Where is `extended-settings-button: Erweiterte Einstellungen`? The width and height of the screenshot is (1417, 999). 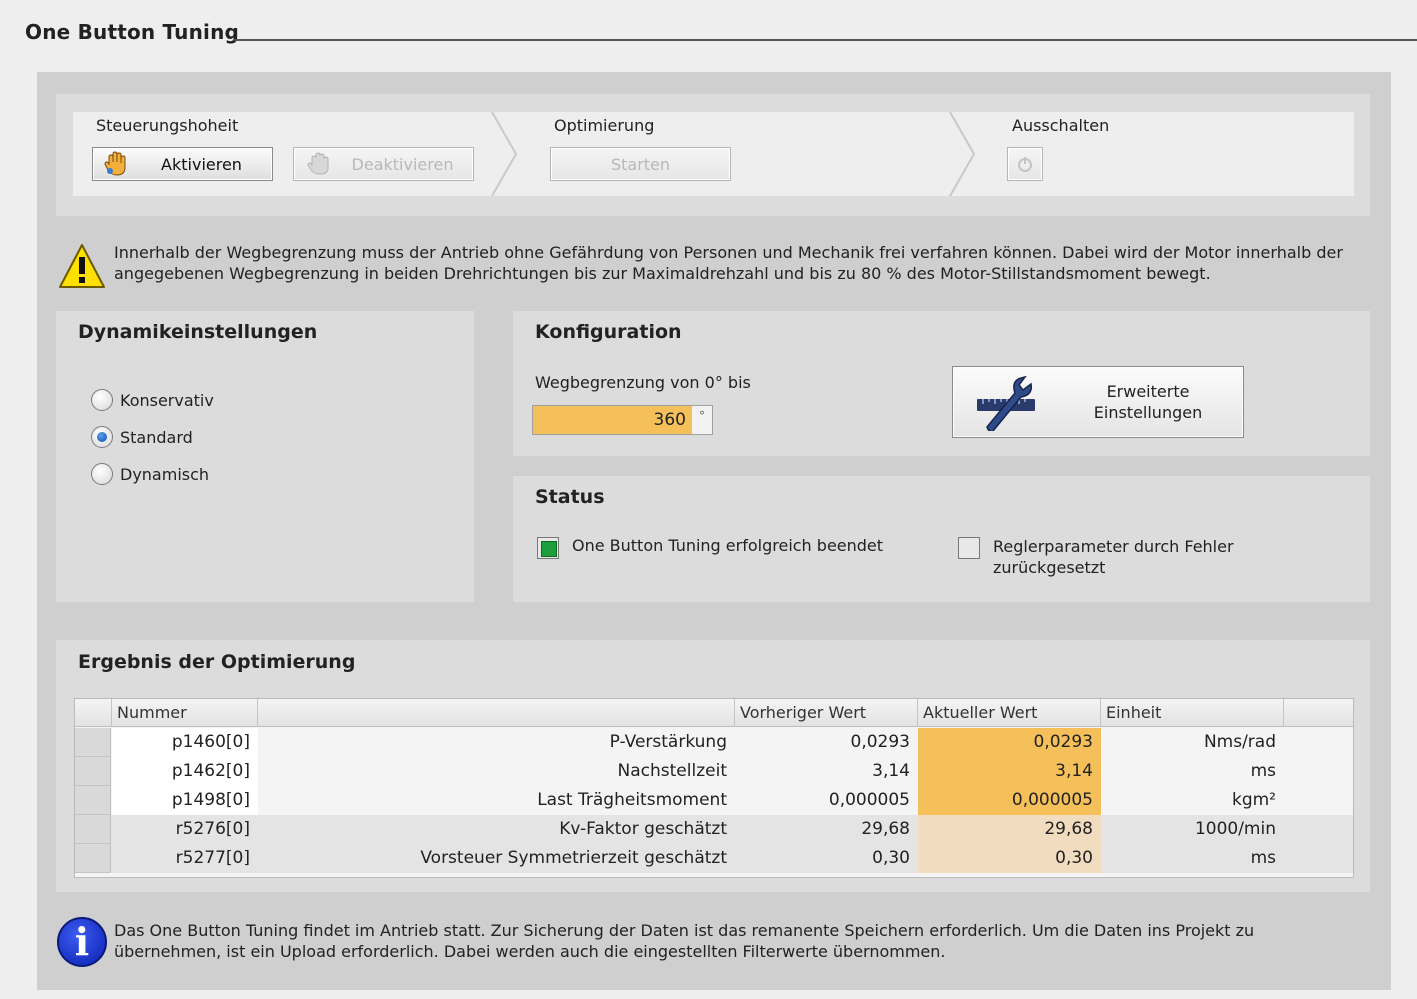 extended-settings-button: Erweiterte Einstellungen is located at coordinates (1098, 402).